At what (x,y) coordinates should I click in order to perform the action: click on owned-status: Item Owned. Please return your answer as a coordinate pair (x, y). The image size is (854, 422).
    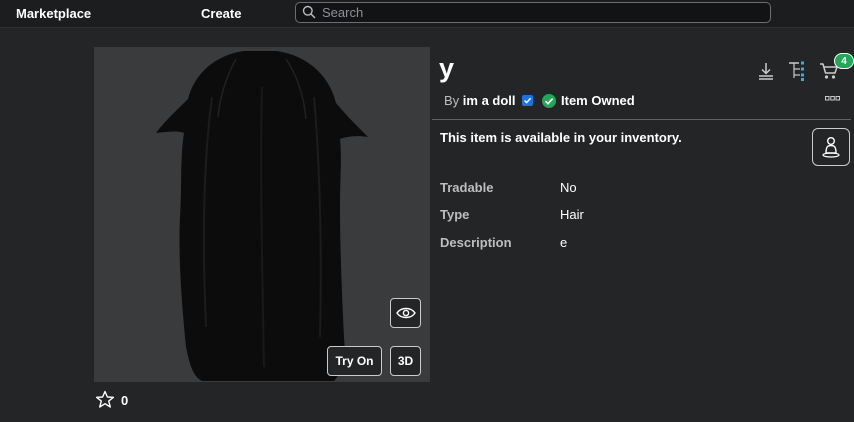
    Looking at the image, I should click on (588, 100).